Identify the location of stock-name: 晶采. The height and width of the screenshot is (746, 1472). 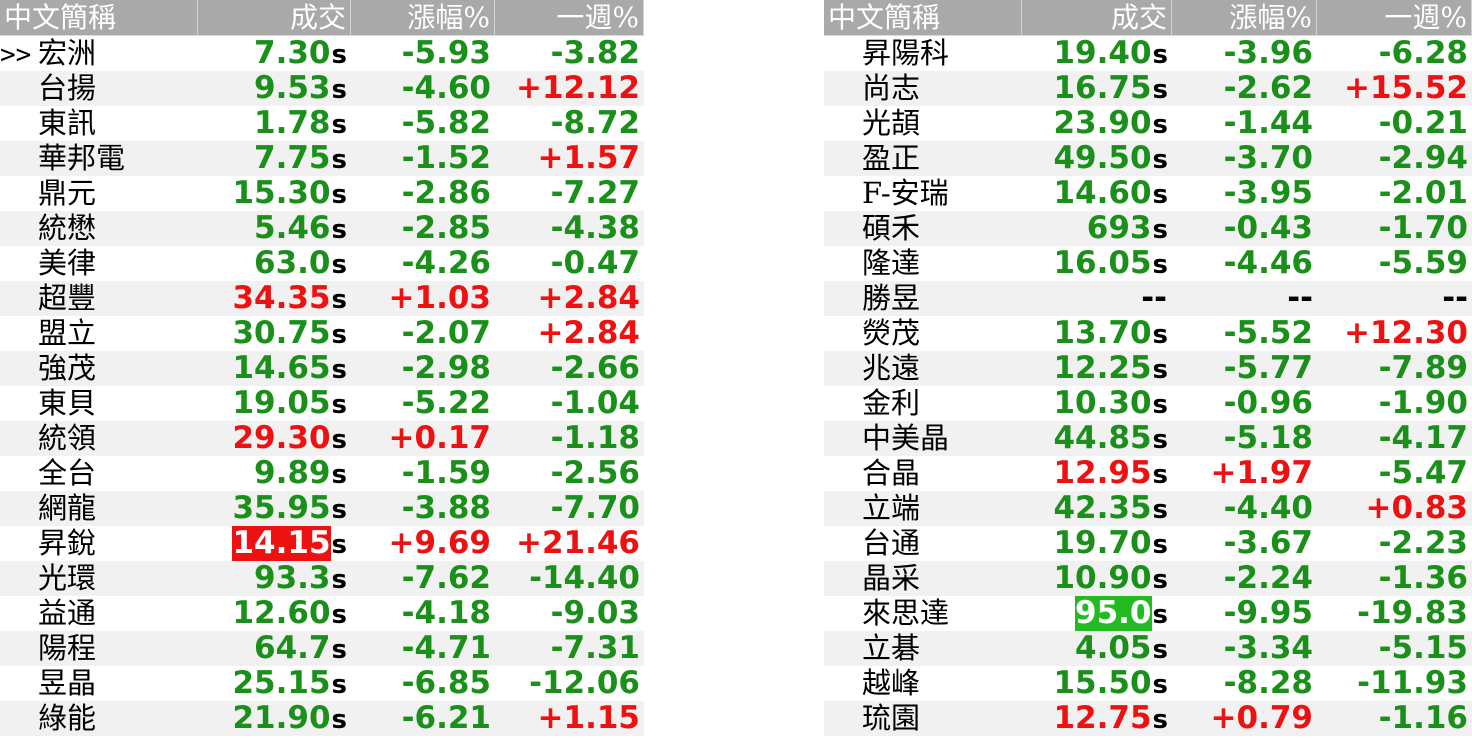
(923, 578).